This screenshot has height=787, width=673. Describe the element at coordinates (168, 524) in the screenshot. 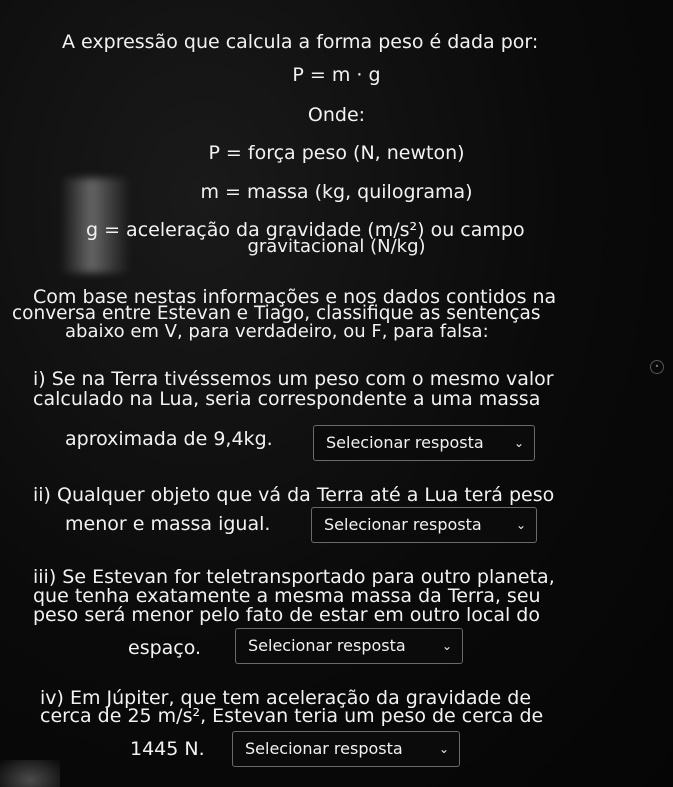

I see `question-2-line2: menor e massa igual.` at that location.